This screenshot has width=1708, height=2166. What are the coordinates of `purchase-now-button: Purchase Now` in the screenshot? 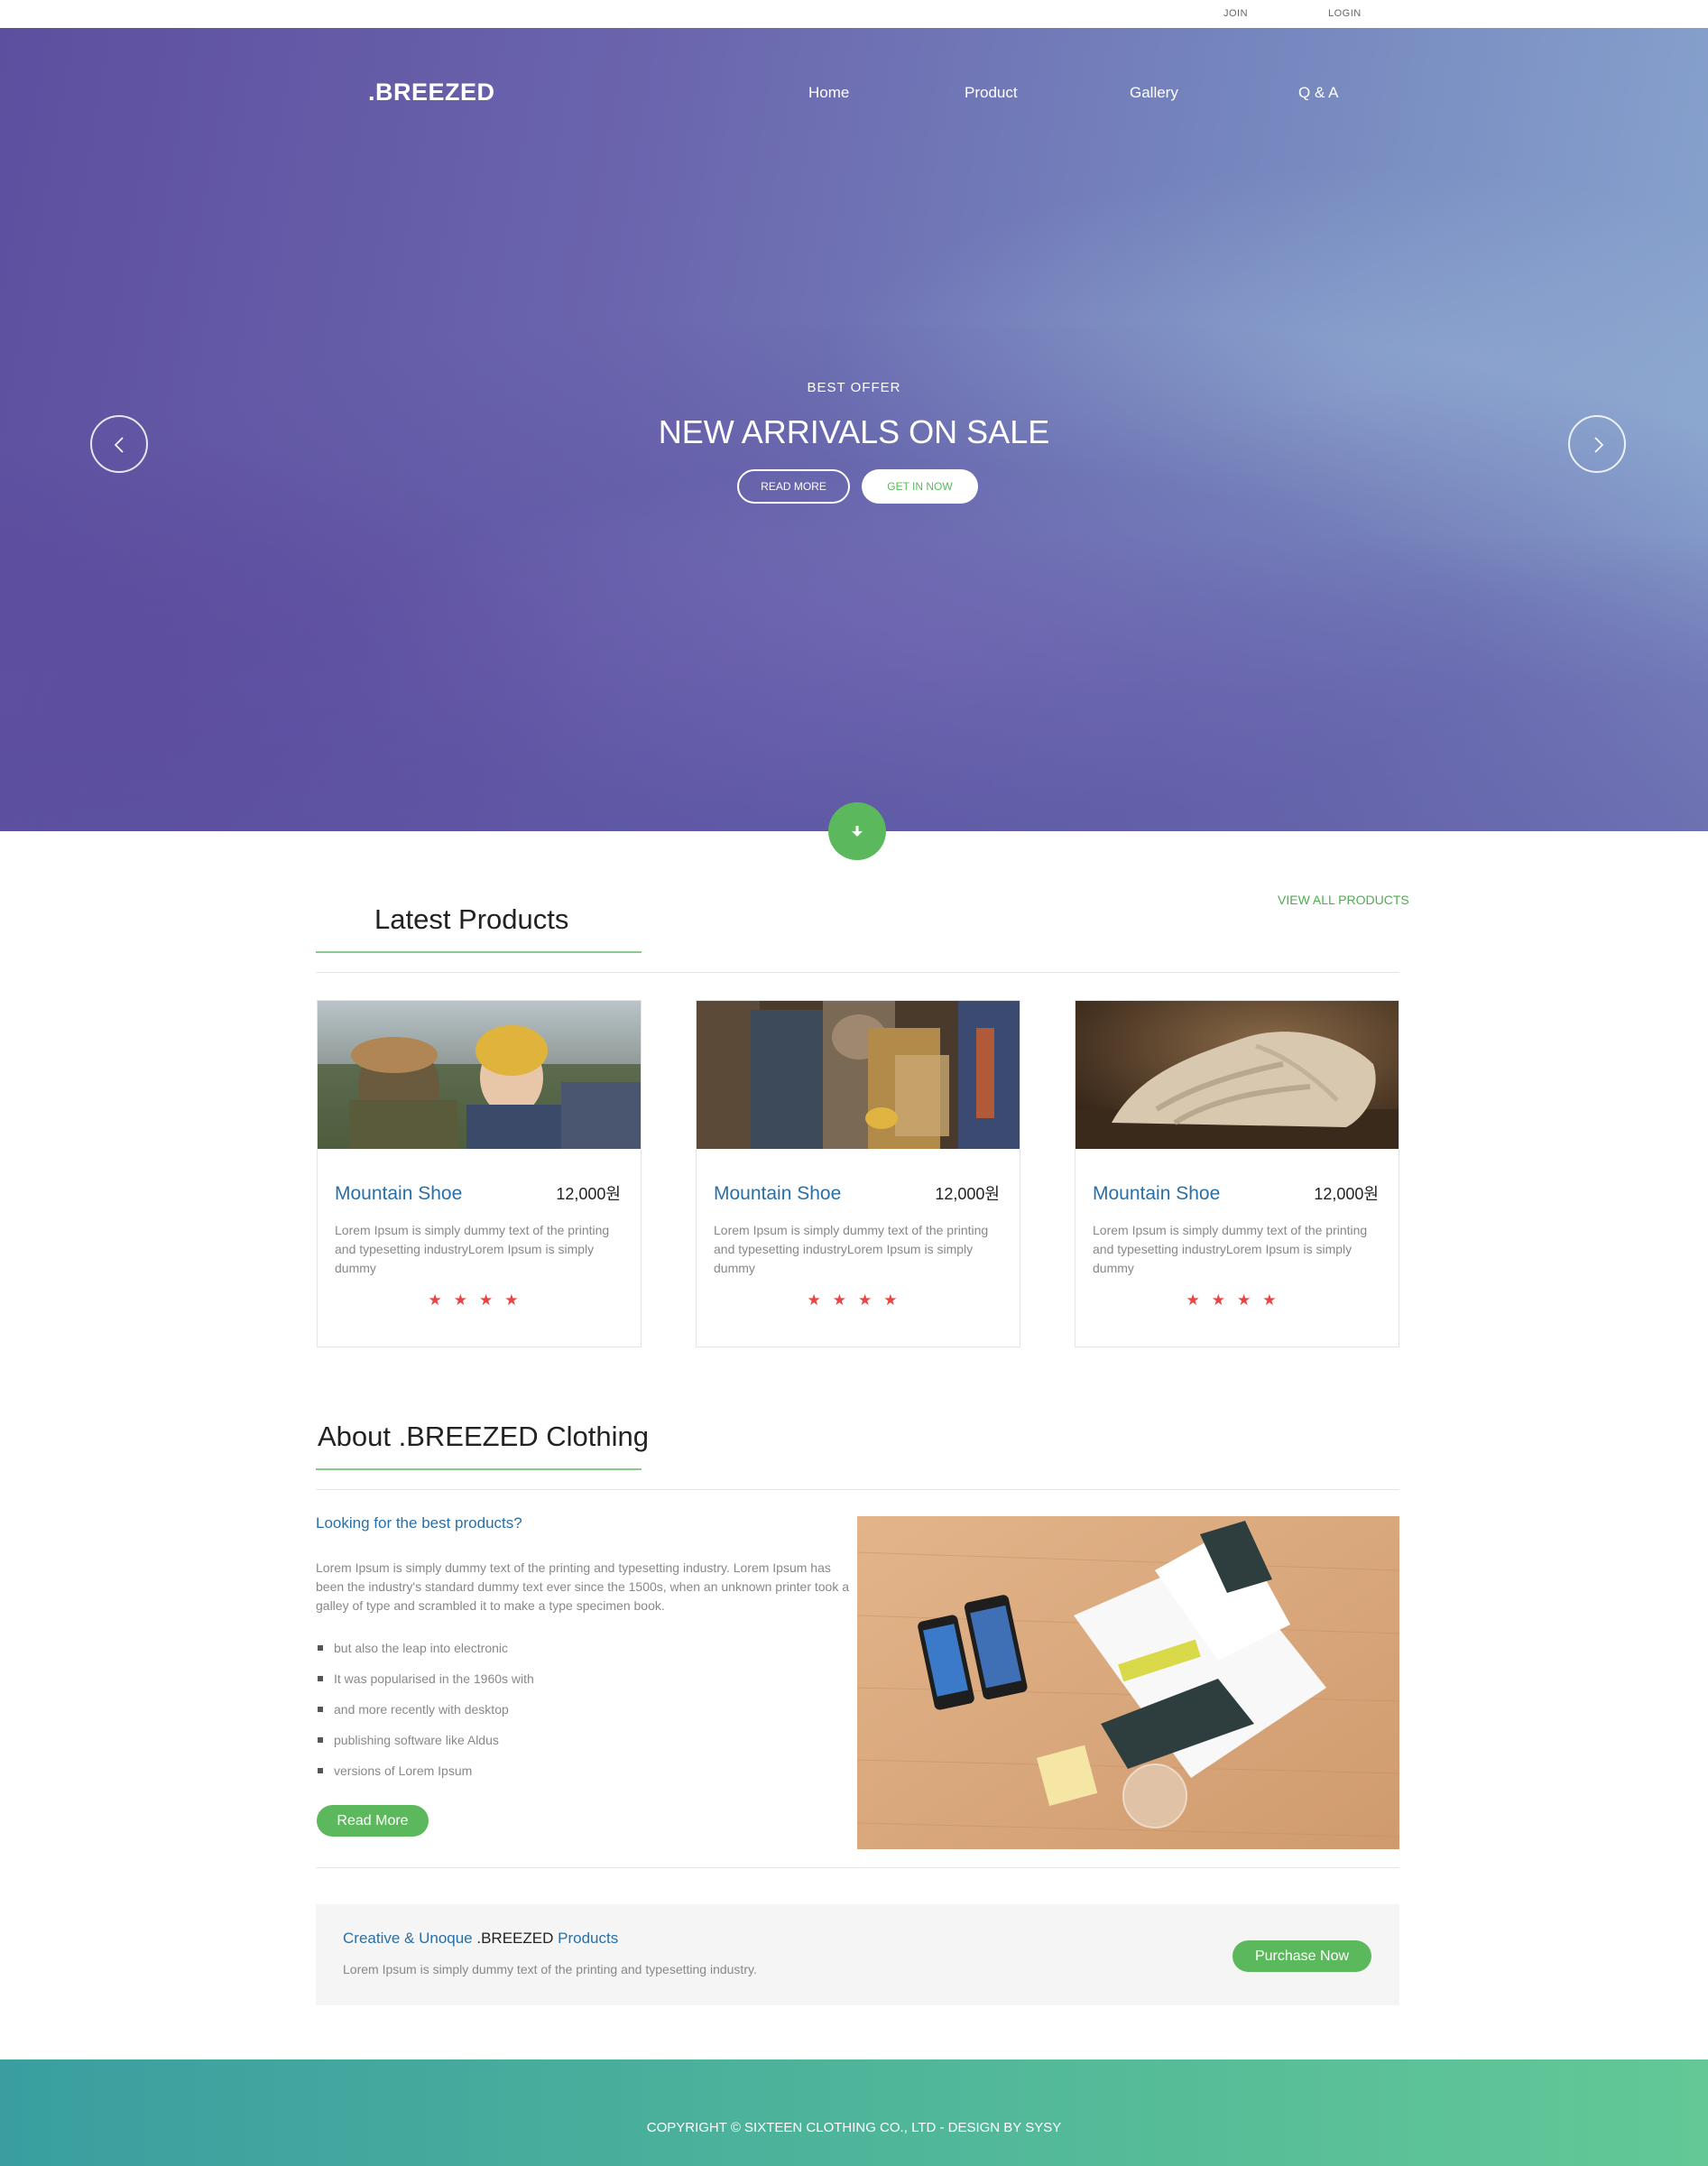 It's located at (1302, 1956).